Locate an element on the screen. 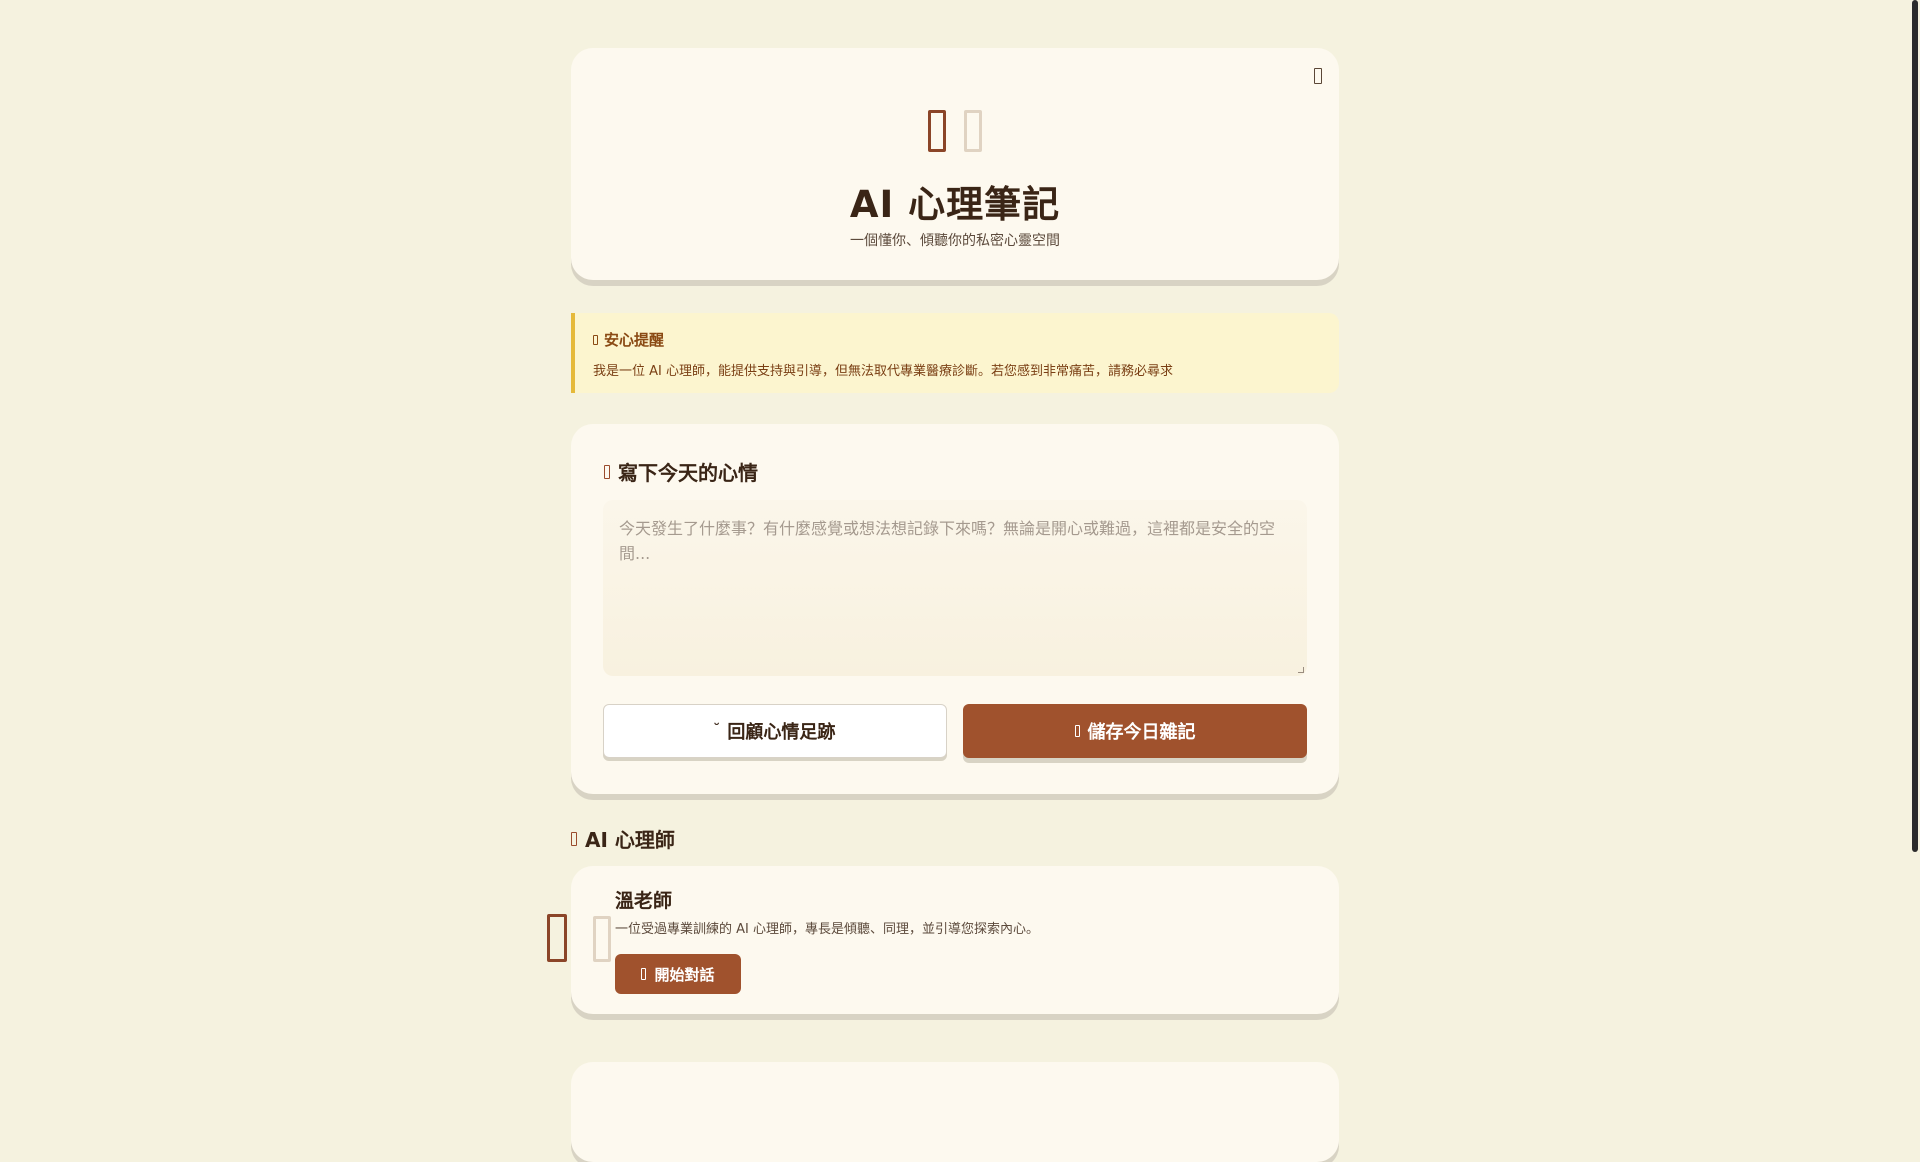 The height and width of the screenshot is (1162, 1920). shield-icon is located at coordinates (595, 339).